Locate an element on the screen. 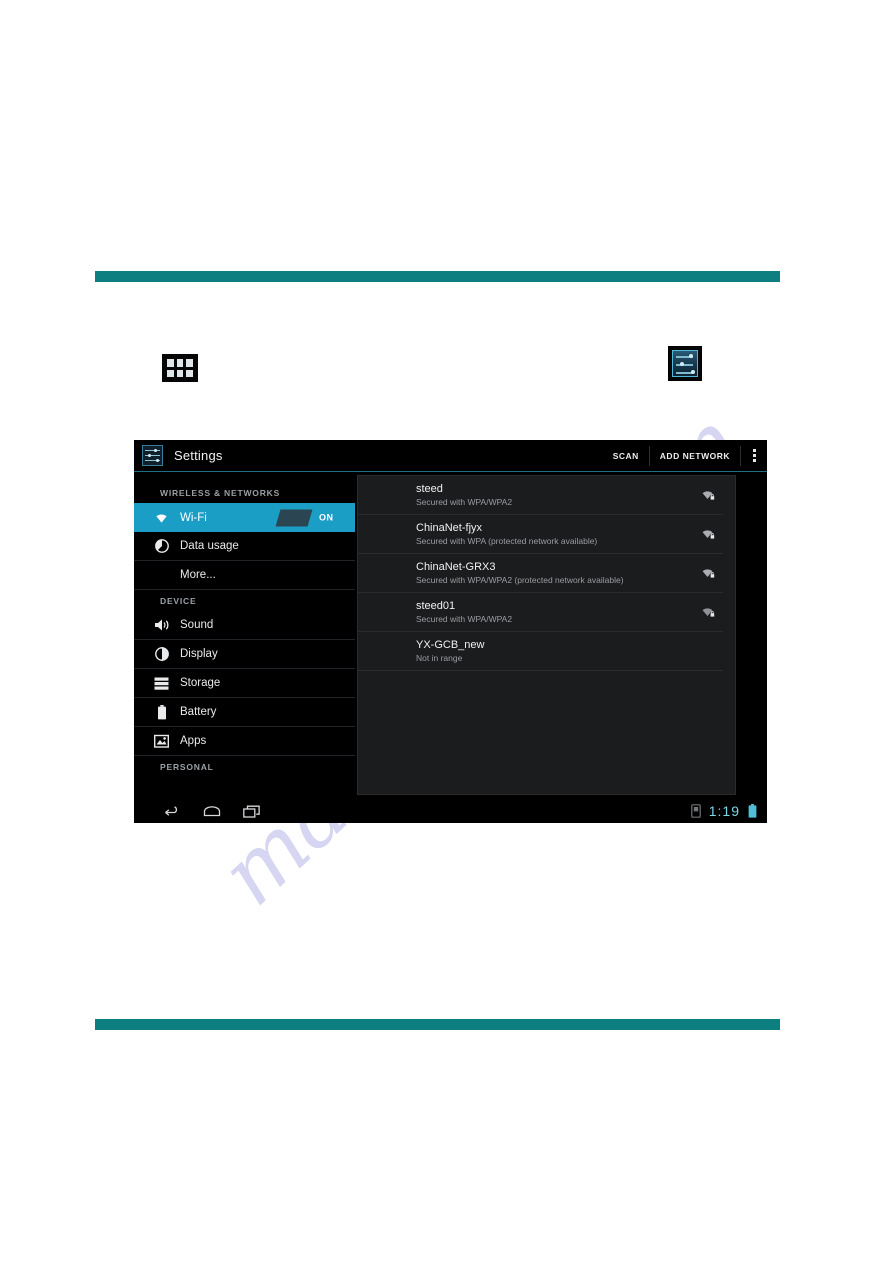 Image resolution: width=893 pixels, height=1263 pixels. usb-storage-icon is located at coordinates (695, 811).